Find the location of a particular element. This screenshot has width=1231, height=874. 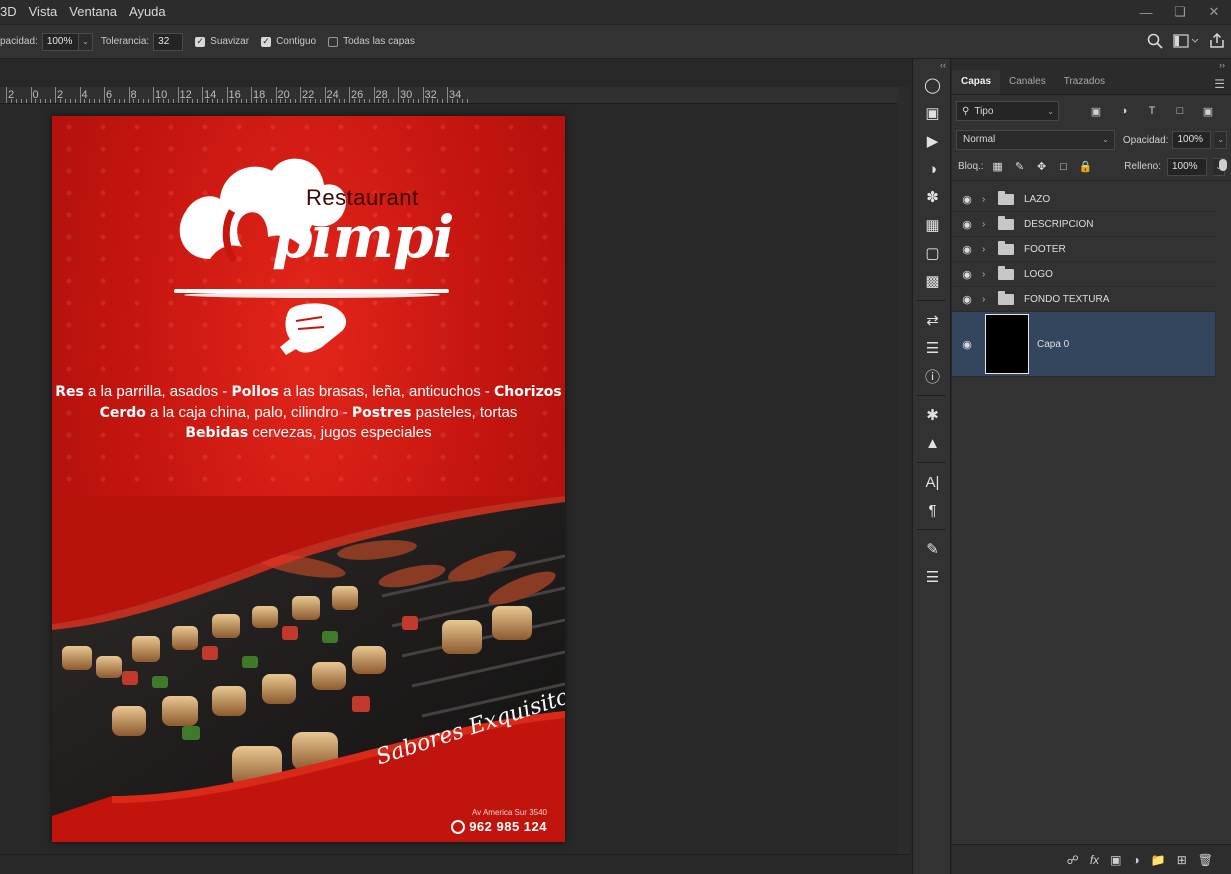

menu-vista: Vista is located at coordinates (43, 12).